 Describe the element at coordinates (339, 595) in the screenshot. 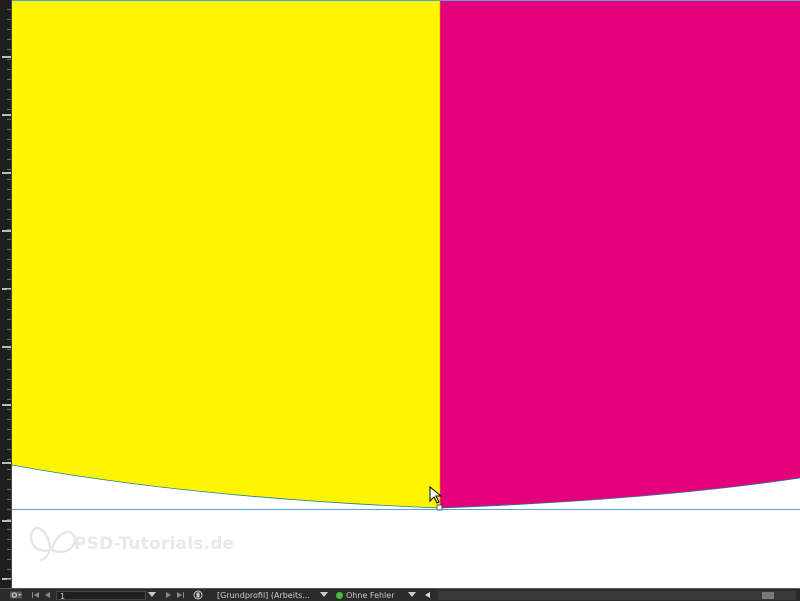

I see `preflight-ok-icon` at that location.